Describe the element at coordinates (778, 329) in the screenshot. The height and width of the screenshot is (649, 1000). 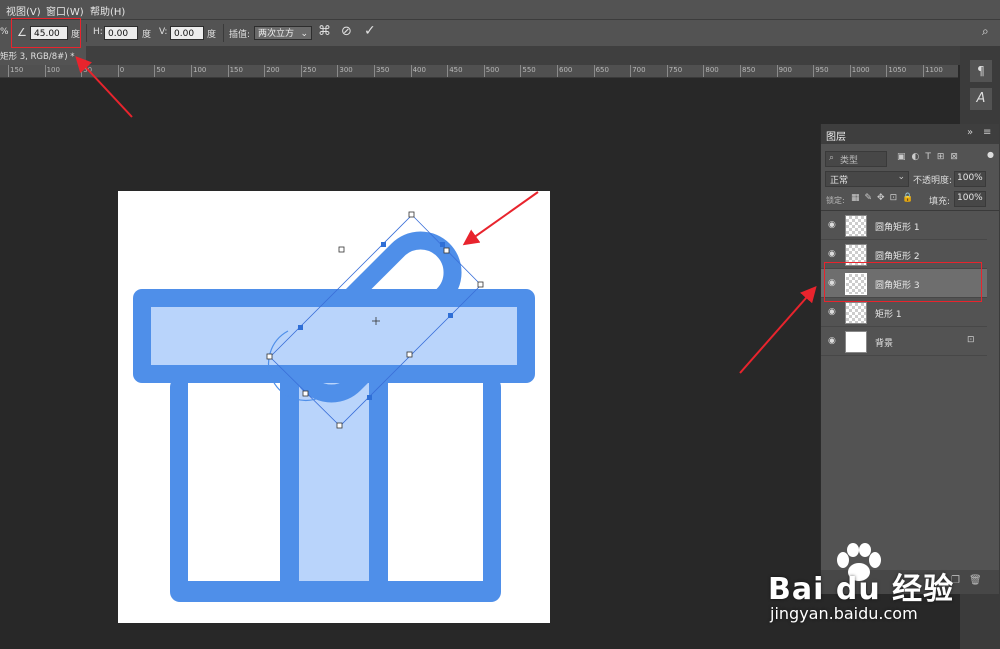
I see `arrow-to-layer` at that location.